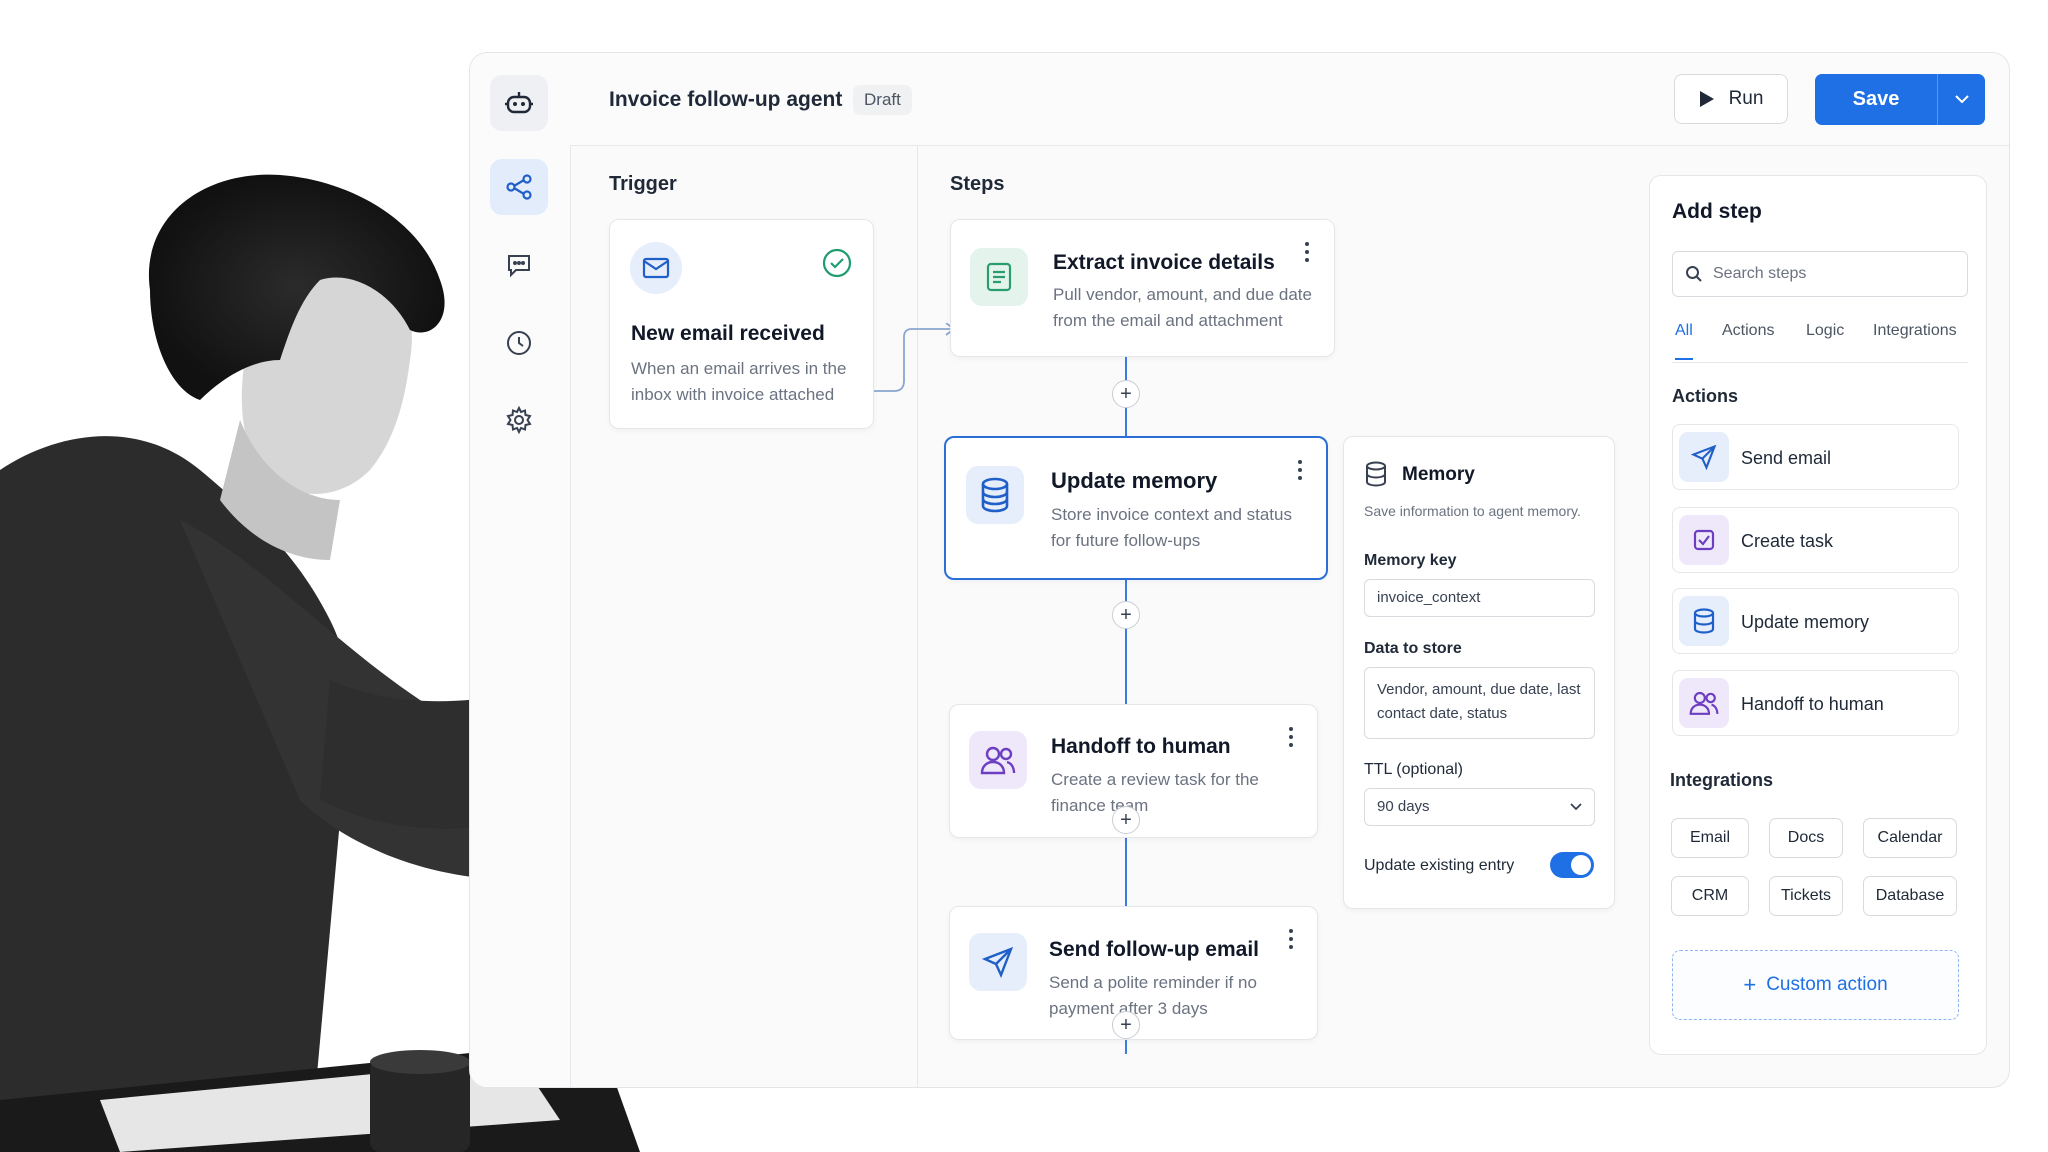 Image resolution: width=2048 pixels, height=1152 pixels. Describe the element at coordinates (1479, 598) in the screenshot. I see `memory-key-input: invoice_context` at that location.